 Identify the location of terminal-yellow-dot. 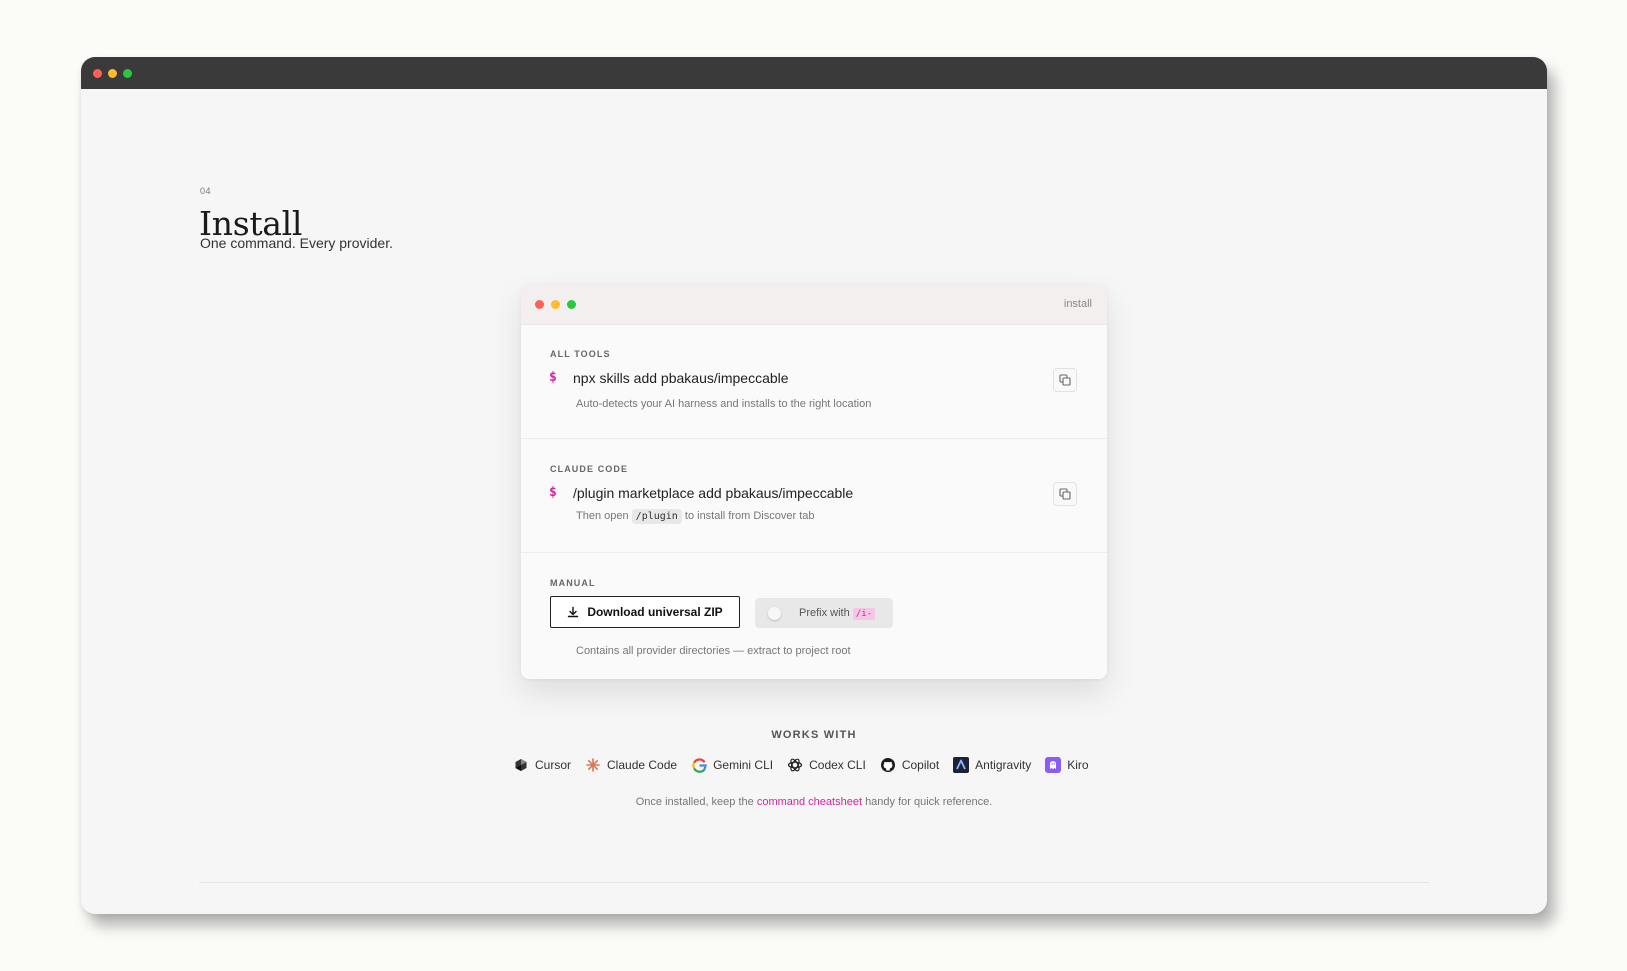
(555, 304).